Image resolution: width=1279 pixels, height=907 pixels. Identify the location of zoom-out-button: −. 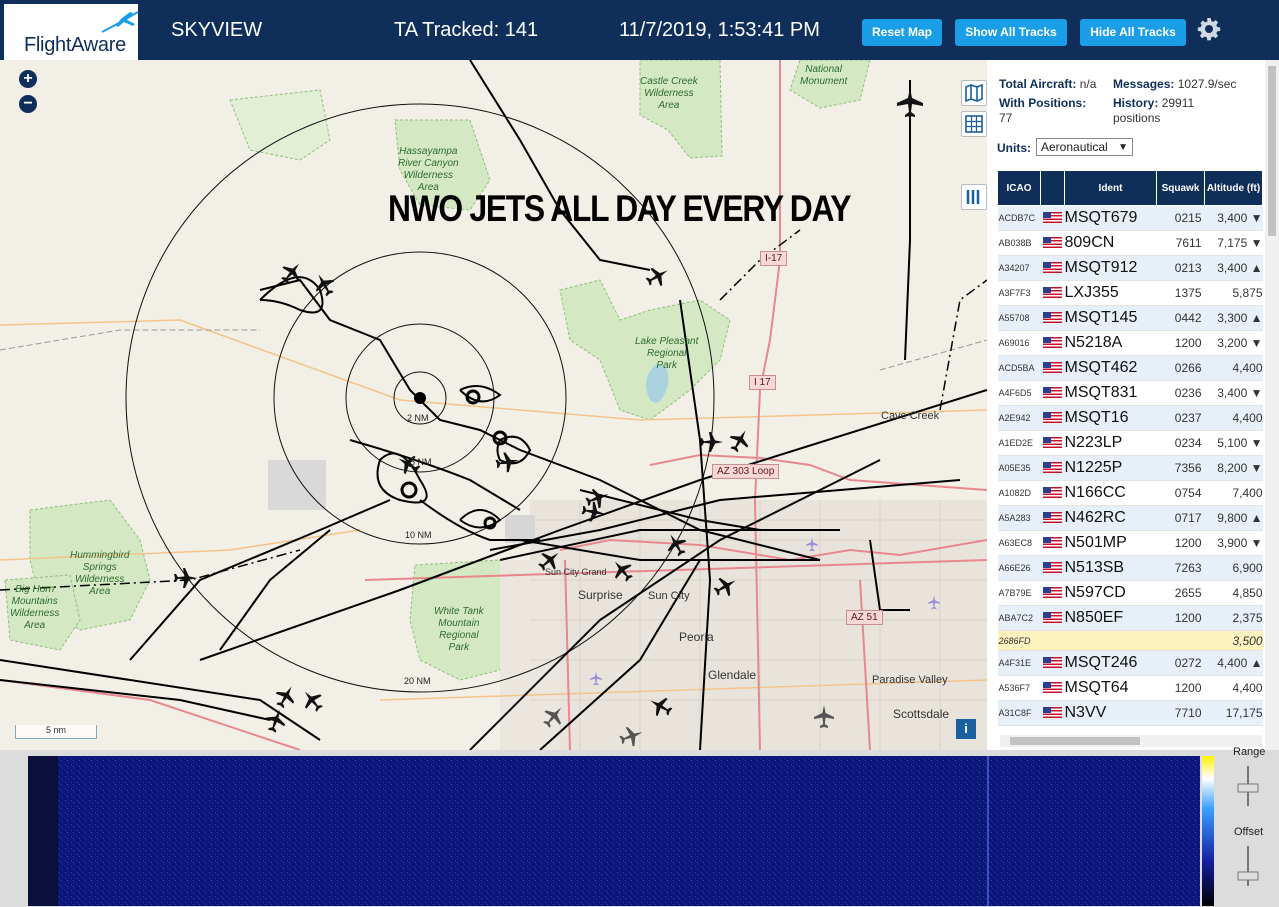
(28, 104).